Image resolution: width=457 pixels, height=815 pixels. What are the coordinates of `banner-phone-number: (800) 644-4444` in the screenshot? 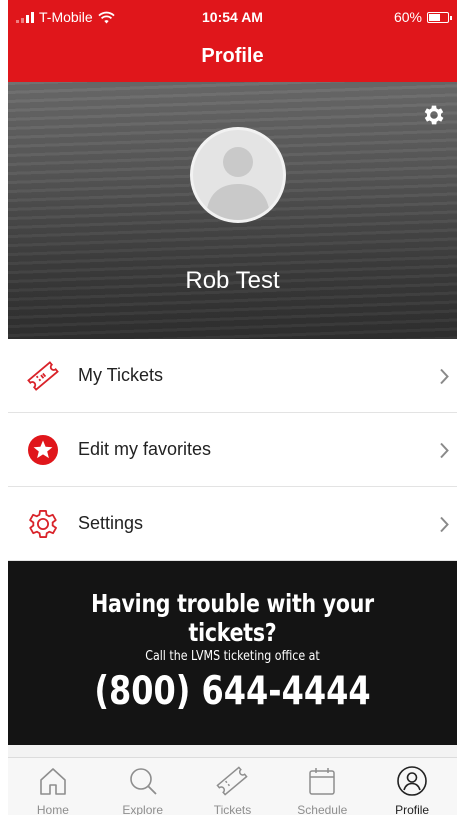 It's located at (232, 691).